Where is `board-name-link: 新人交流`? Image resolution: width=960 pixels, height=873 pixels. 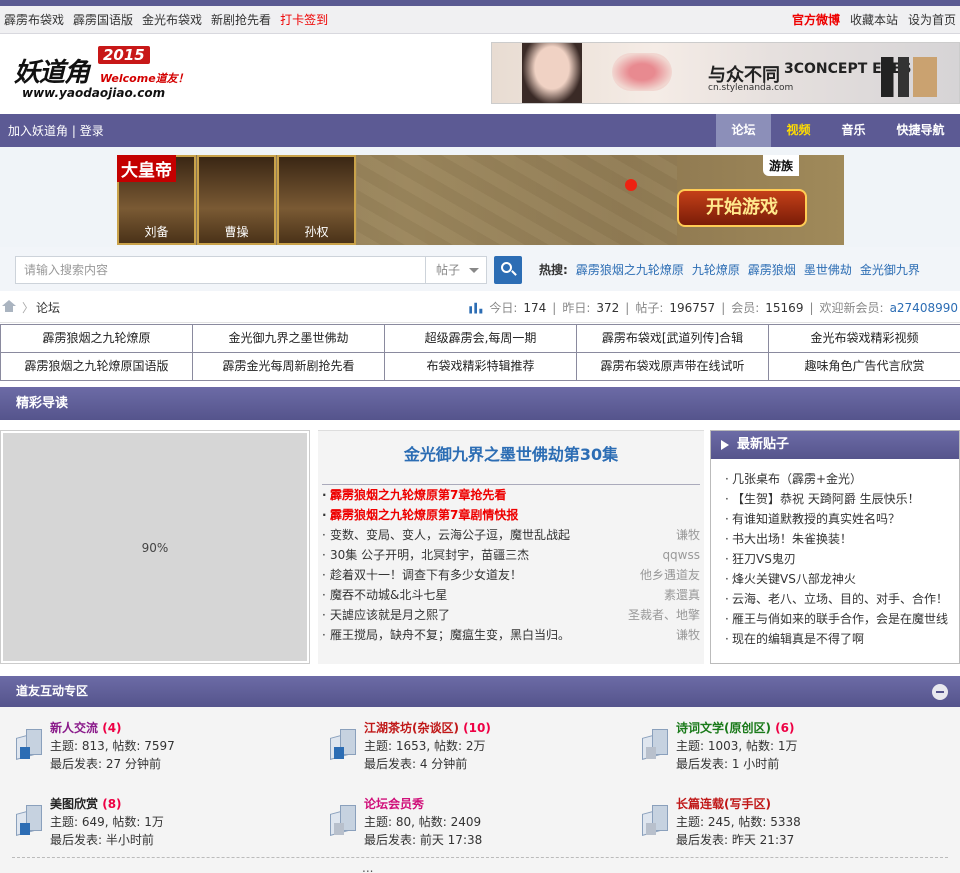
board-name-link: 新人交流 is located at coordinates (74, 728).